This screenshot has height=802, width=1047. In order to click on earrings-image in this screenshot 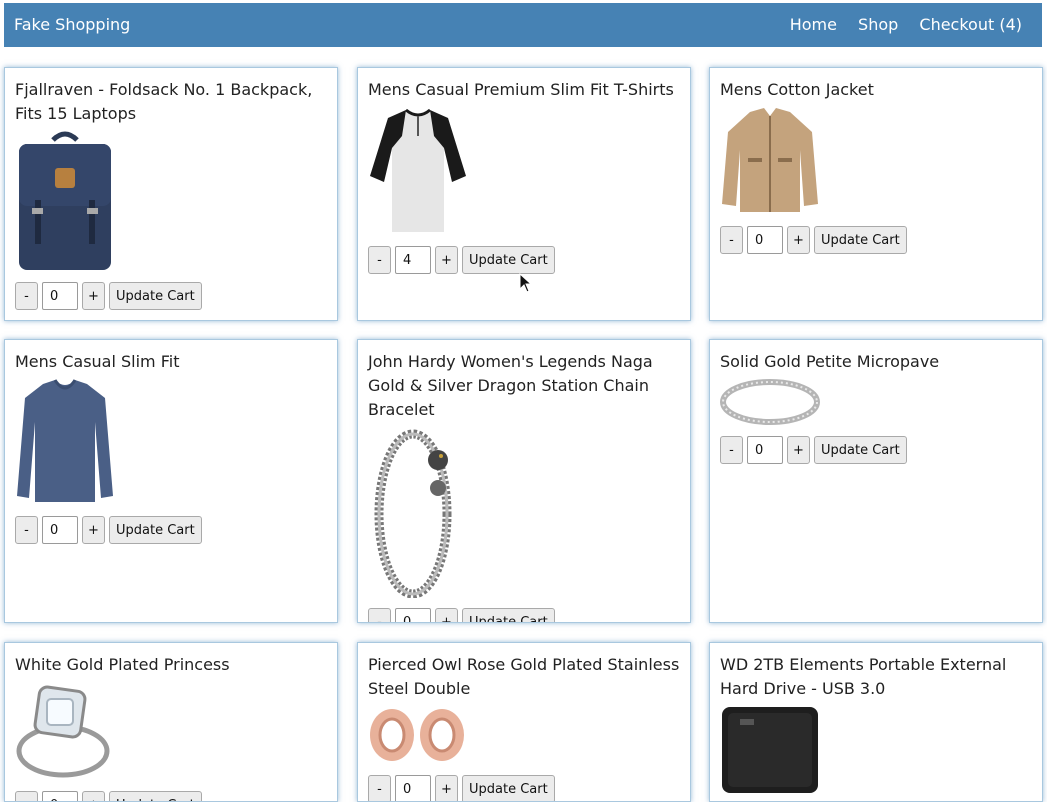, I will do `click(417, 735)`.